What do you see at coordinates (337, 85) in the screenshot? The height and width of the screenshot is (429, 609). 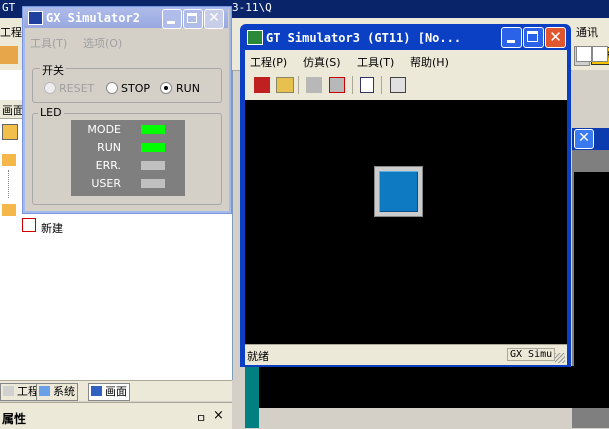 I see `disconnect-icon` at bounding box center [337, 85].